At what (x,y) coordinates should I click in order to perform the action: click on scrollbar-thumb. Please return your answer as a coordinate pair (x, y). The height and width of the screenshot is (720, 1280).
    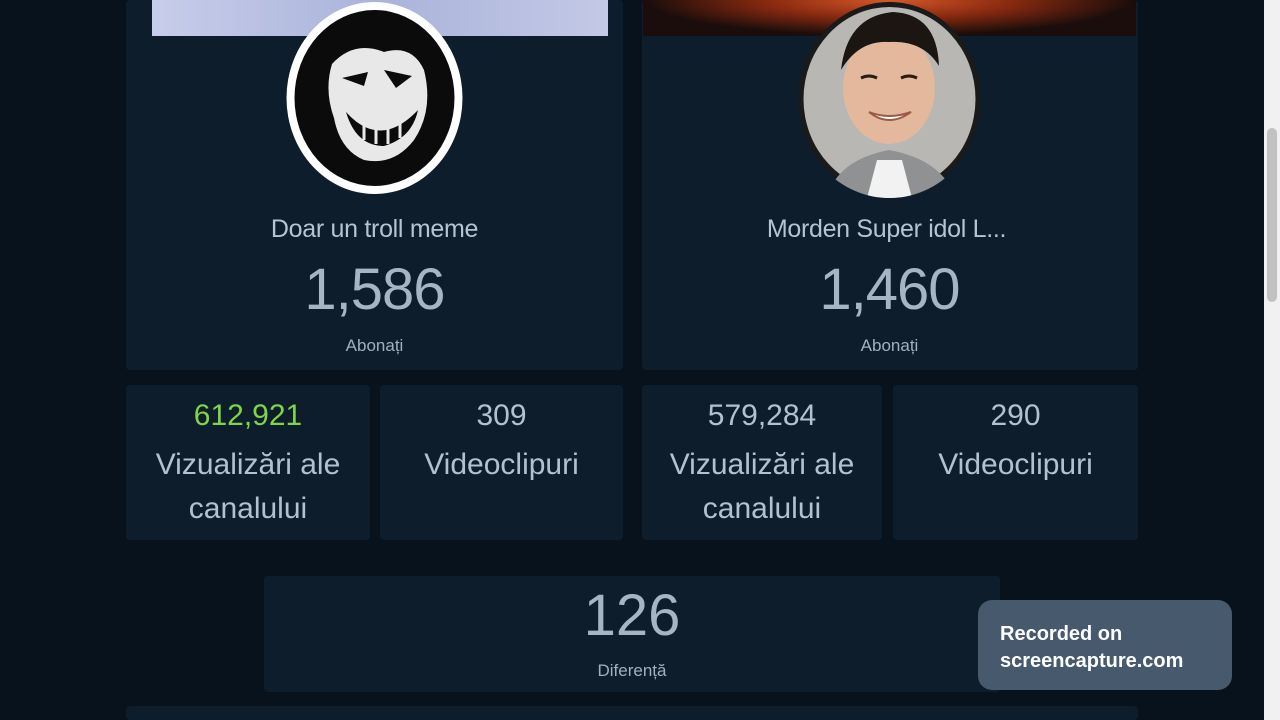
    Looking at the image, I should click on (1272, 215).